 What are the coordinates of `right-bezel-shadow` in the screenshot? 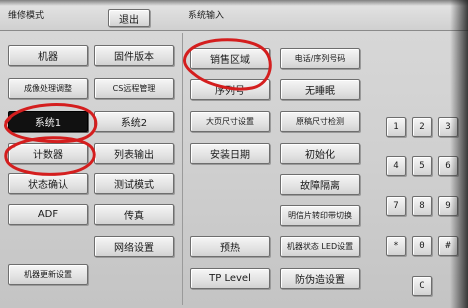 It's located at (459, 154).